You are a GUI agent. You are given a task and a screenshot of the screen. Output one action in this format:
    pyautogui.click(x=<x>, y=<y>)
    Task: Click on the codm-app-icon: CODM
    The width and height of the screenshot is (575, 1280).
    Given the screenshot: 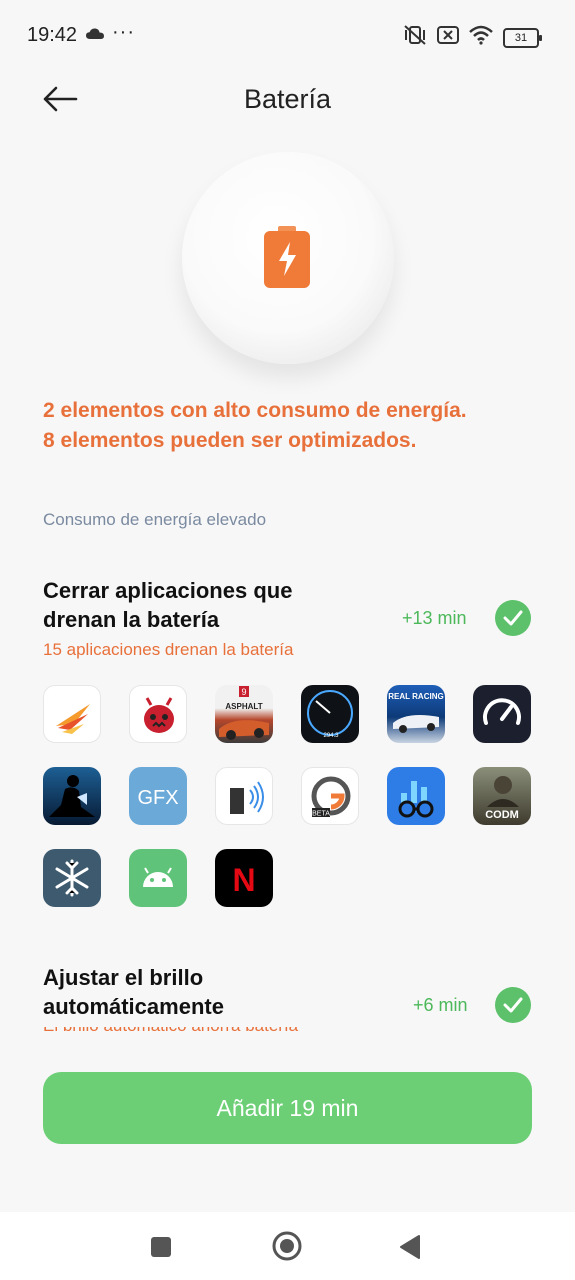 What is the action you would take?
    pyautogui.click(x=502, y=796)
    